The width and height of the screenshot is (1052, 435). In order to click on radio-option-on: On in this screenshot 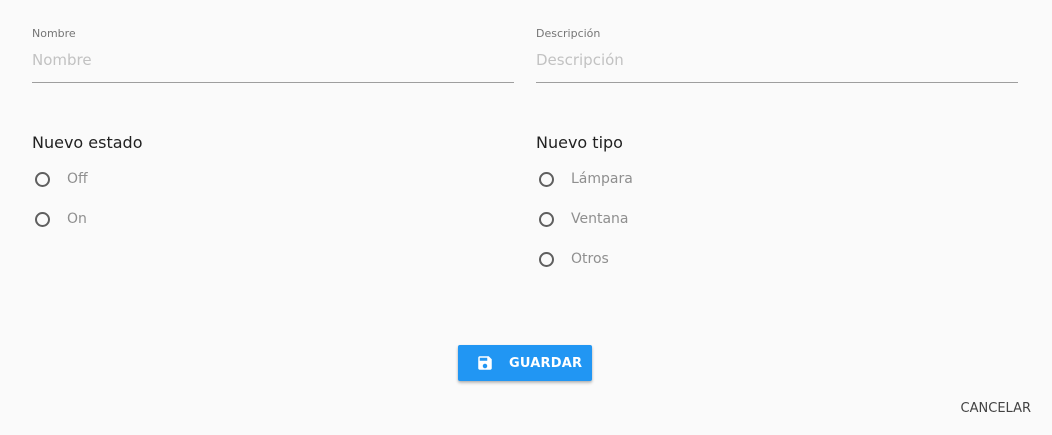, I will do `click(59, 219)`.